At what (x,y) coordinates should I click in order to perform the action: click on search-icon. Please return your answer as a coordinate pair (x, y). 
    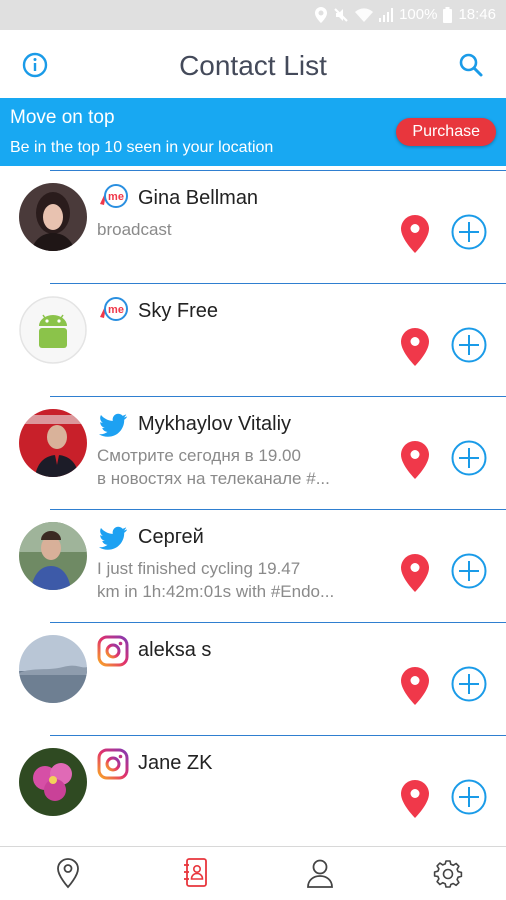
    Looking at the image, I should click on (471, 65).